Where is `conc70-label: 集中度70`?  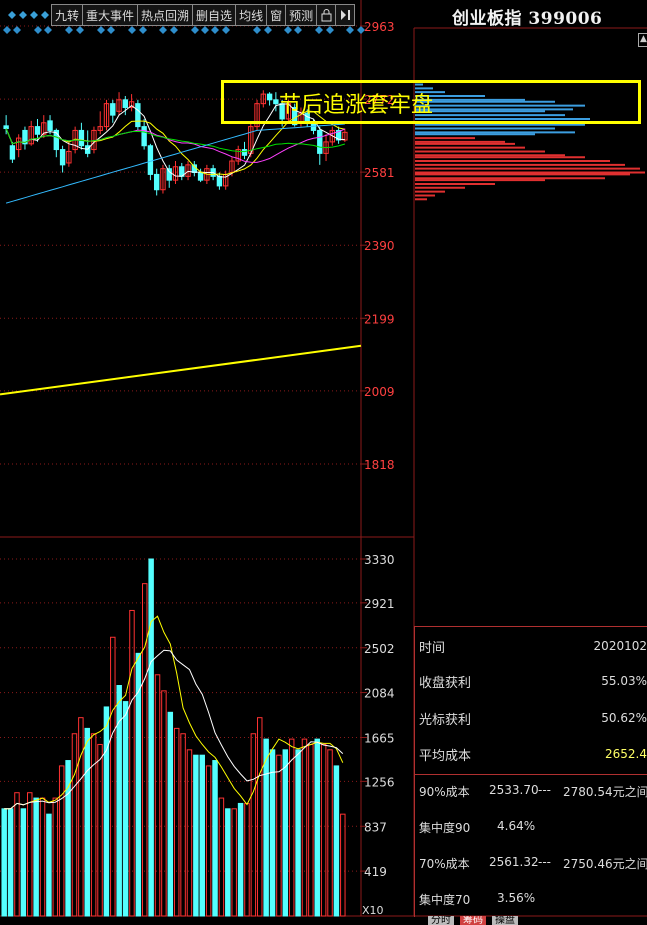
conc70-label: 集中度70 is located at coordinates (445, 900).